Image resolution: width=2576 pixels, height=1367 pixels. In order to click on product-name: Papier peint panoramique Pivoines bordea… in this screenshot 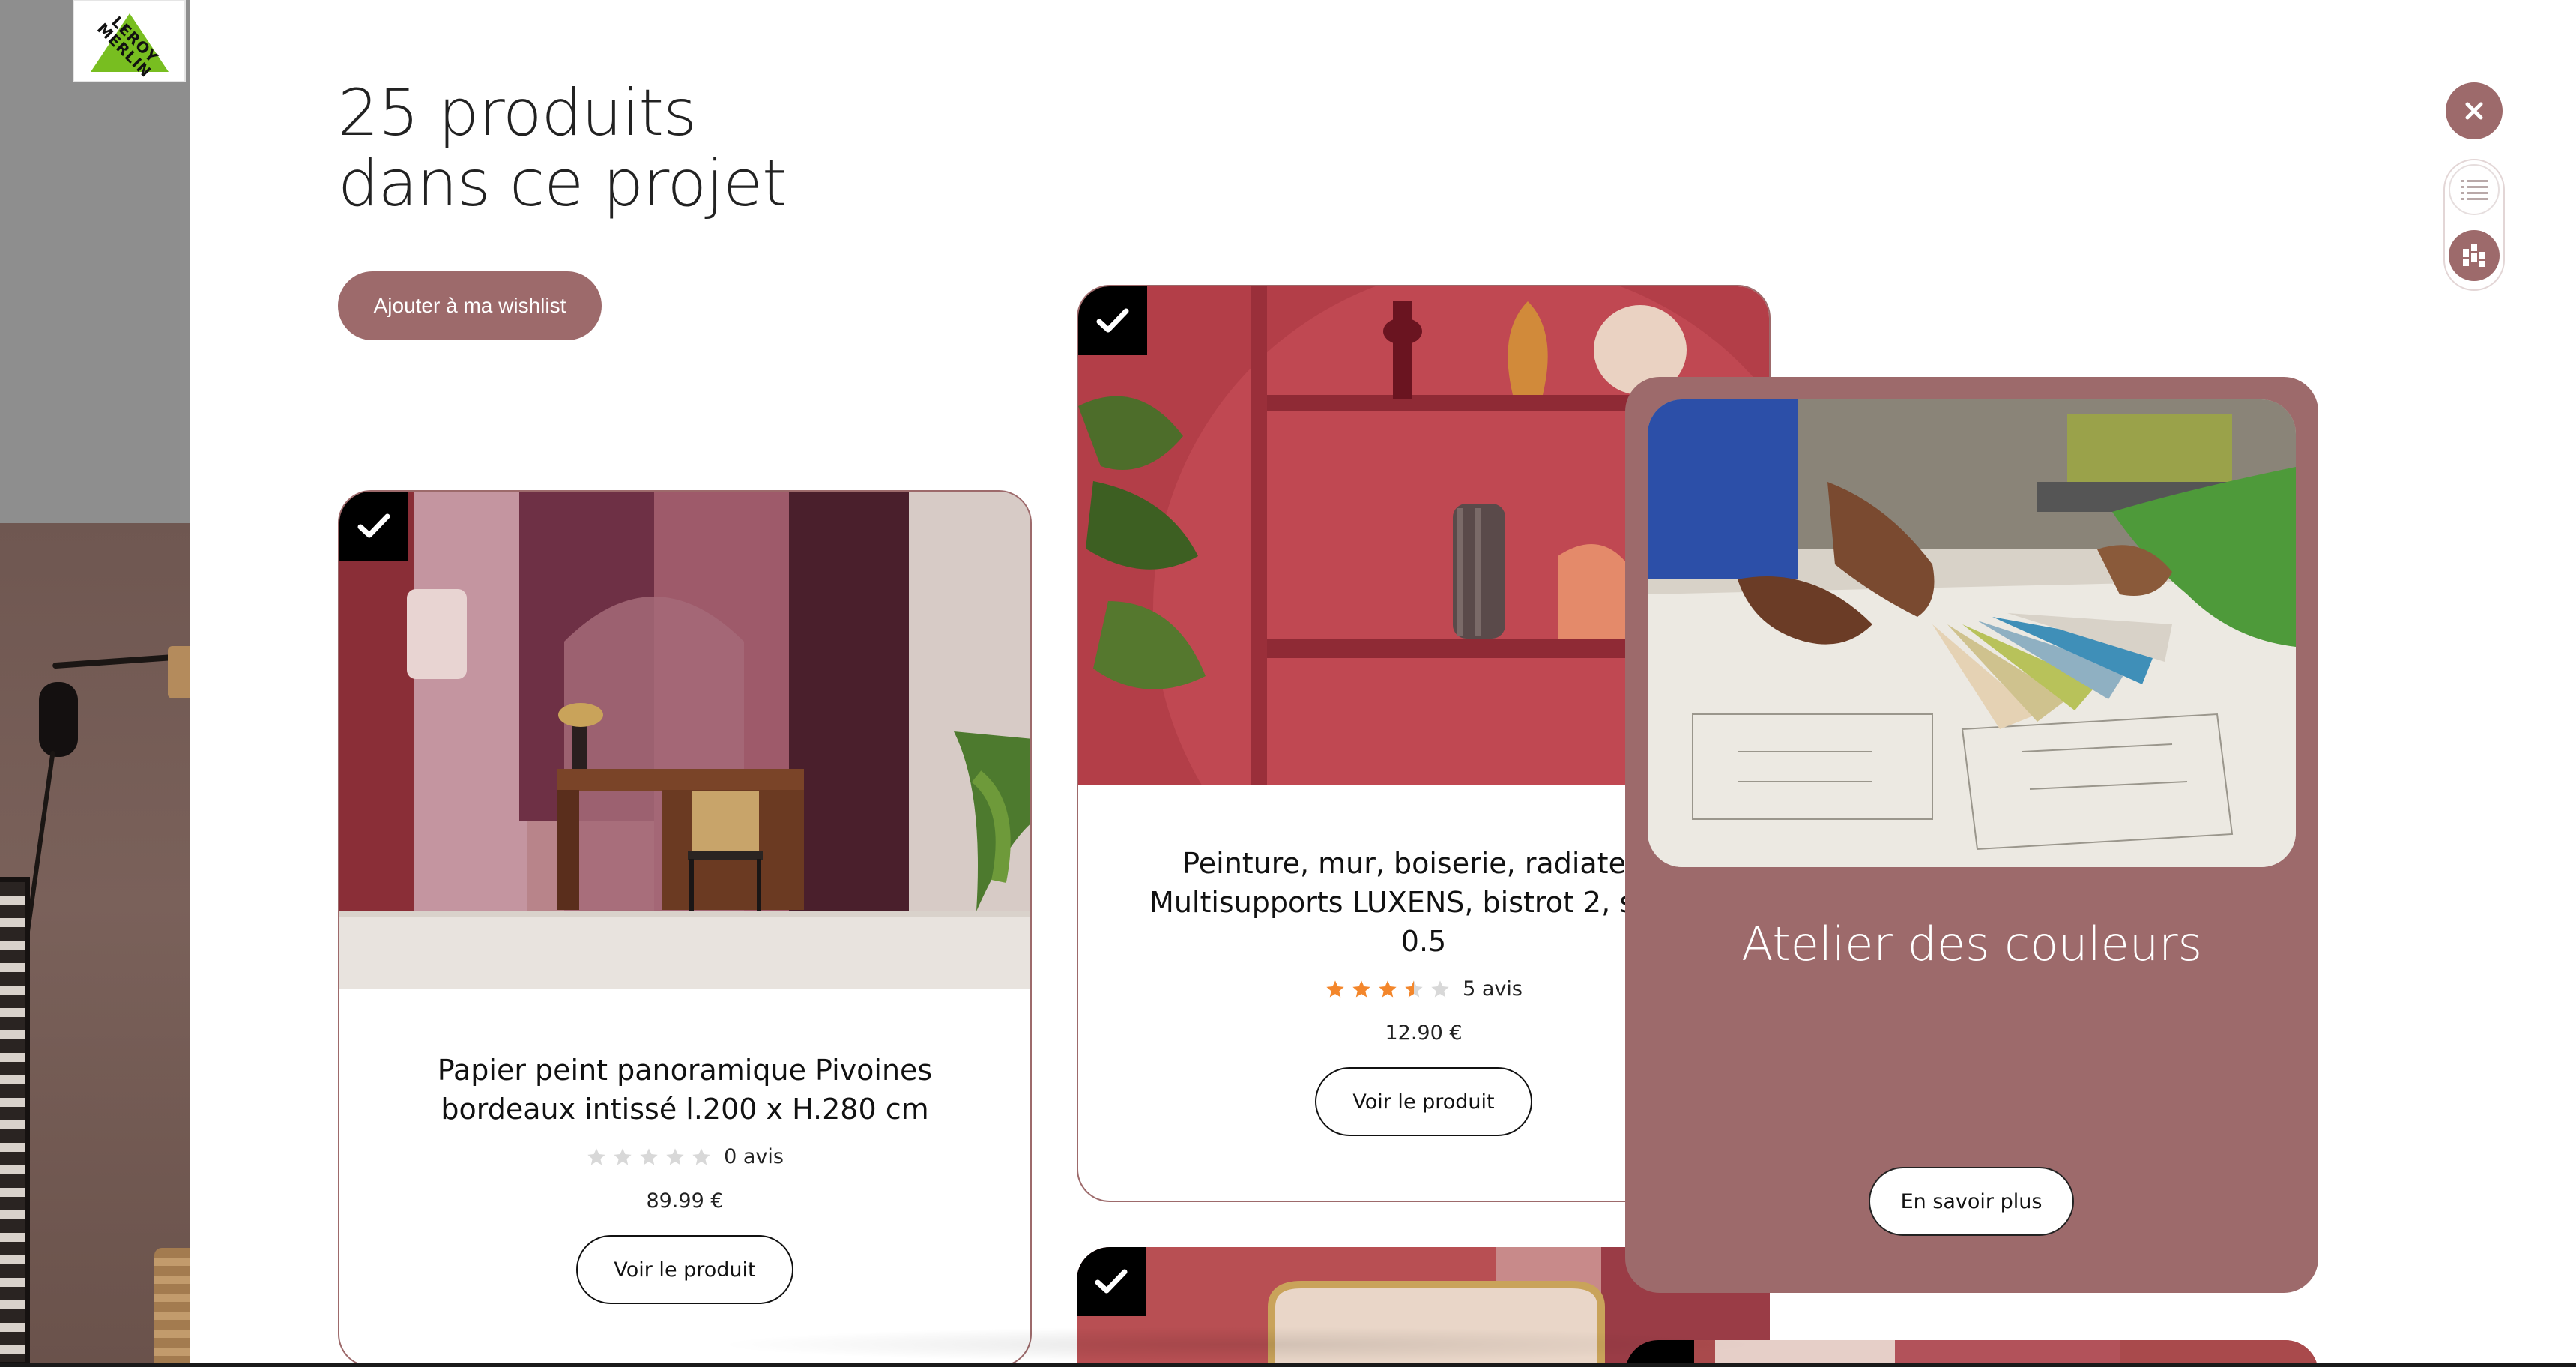, I will do `click(684, 1090)`.